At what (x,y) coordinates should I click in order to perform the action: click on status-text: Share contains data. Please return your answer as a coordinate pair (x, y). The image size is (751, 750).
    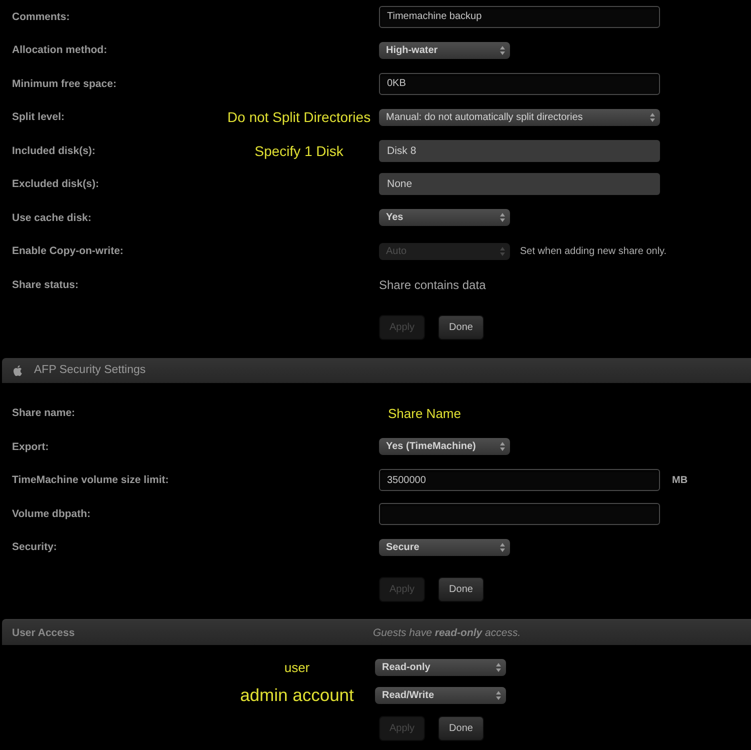
    Looking at the image, I should click on (432, 285).